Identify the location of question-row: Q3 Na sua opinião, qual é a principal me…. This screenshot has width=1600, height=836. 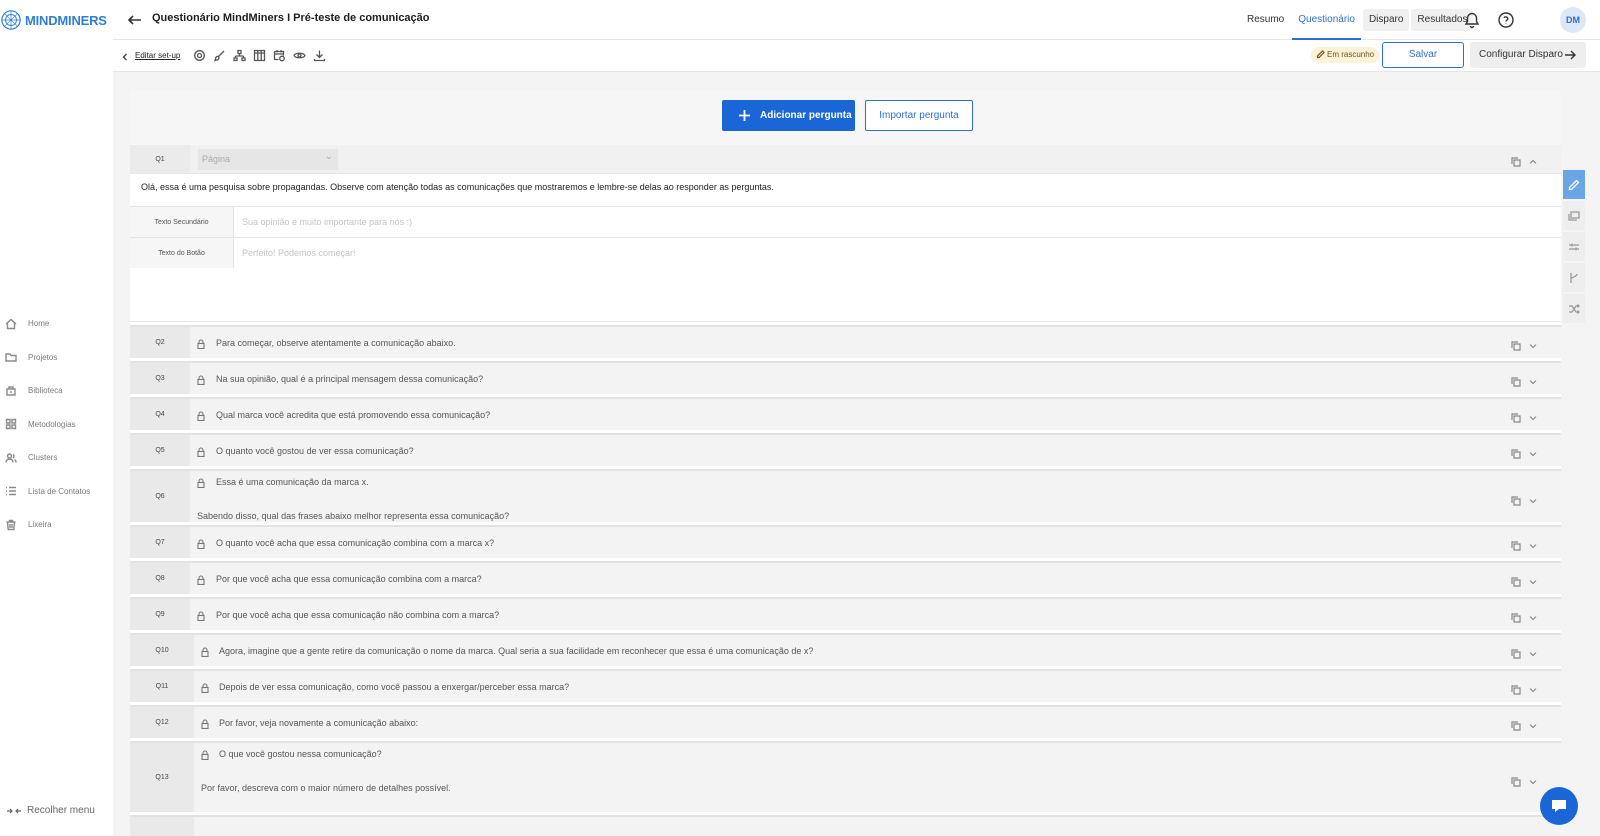
(845, 377).